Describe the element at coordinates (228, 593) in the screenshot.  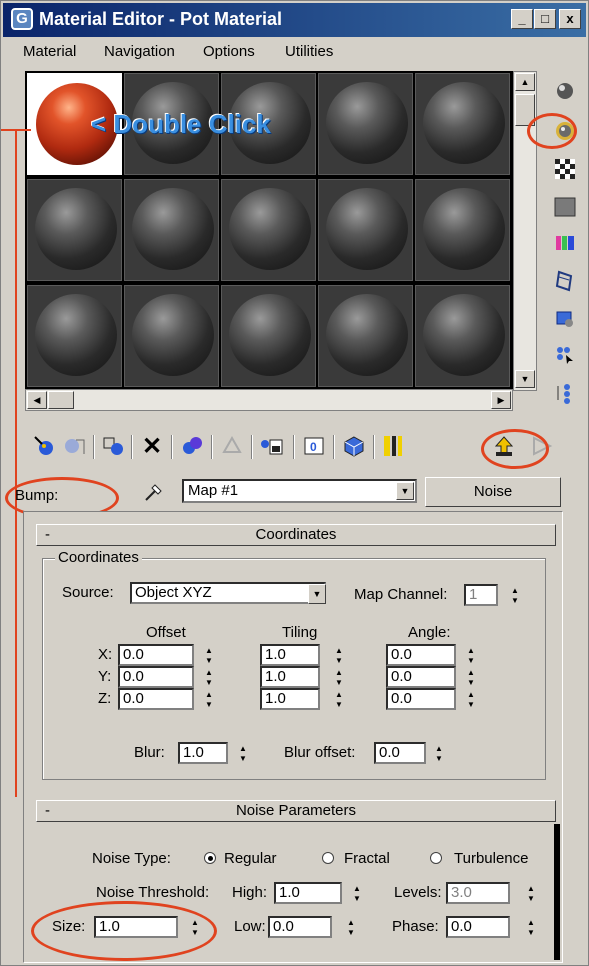
I see `source-dropdown: Object XYZ` at that location.